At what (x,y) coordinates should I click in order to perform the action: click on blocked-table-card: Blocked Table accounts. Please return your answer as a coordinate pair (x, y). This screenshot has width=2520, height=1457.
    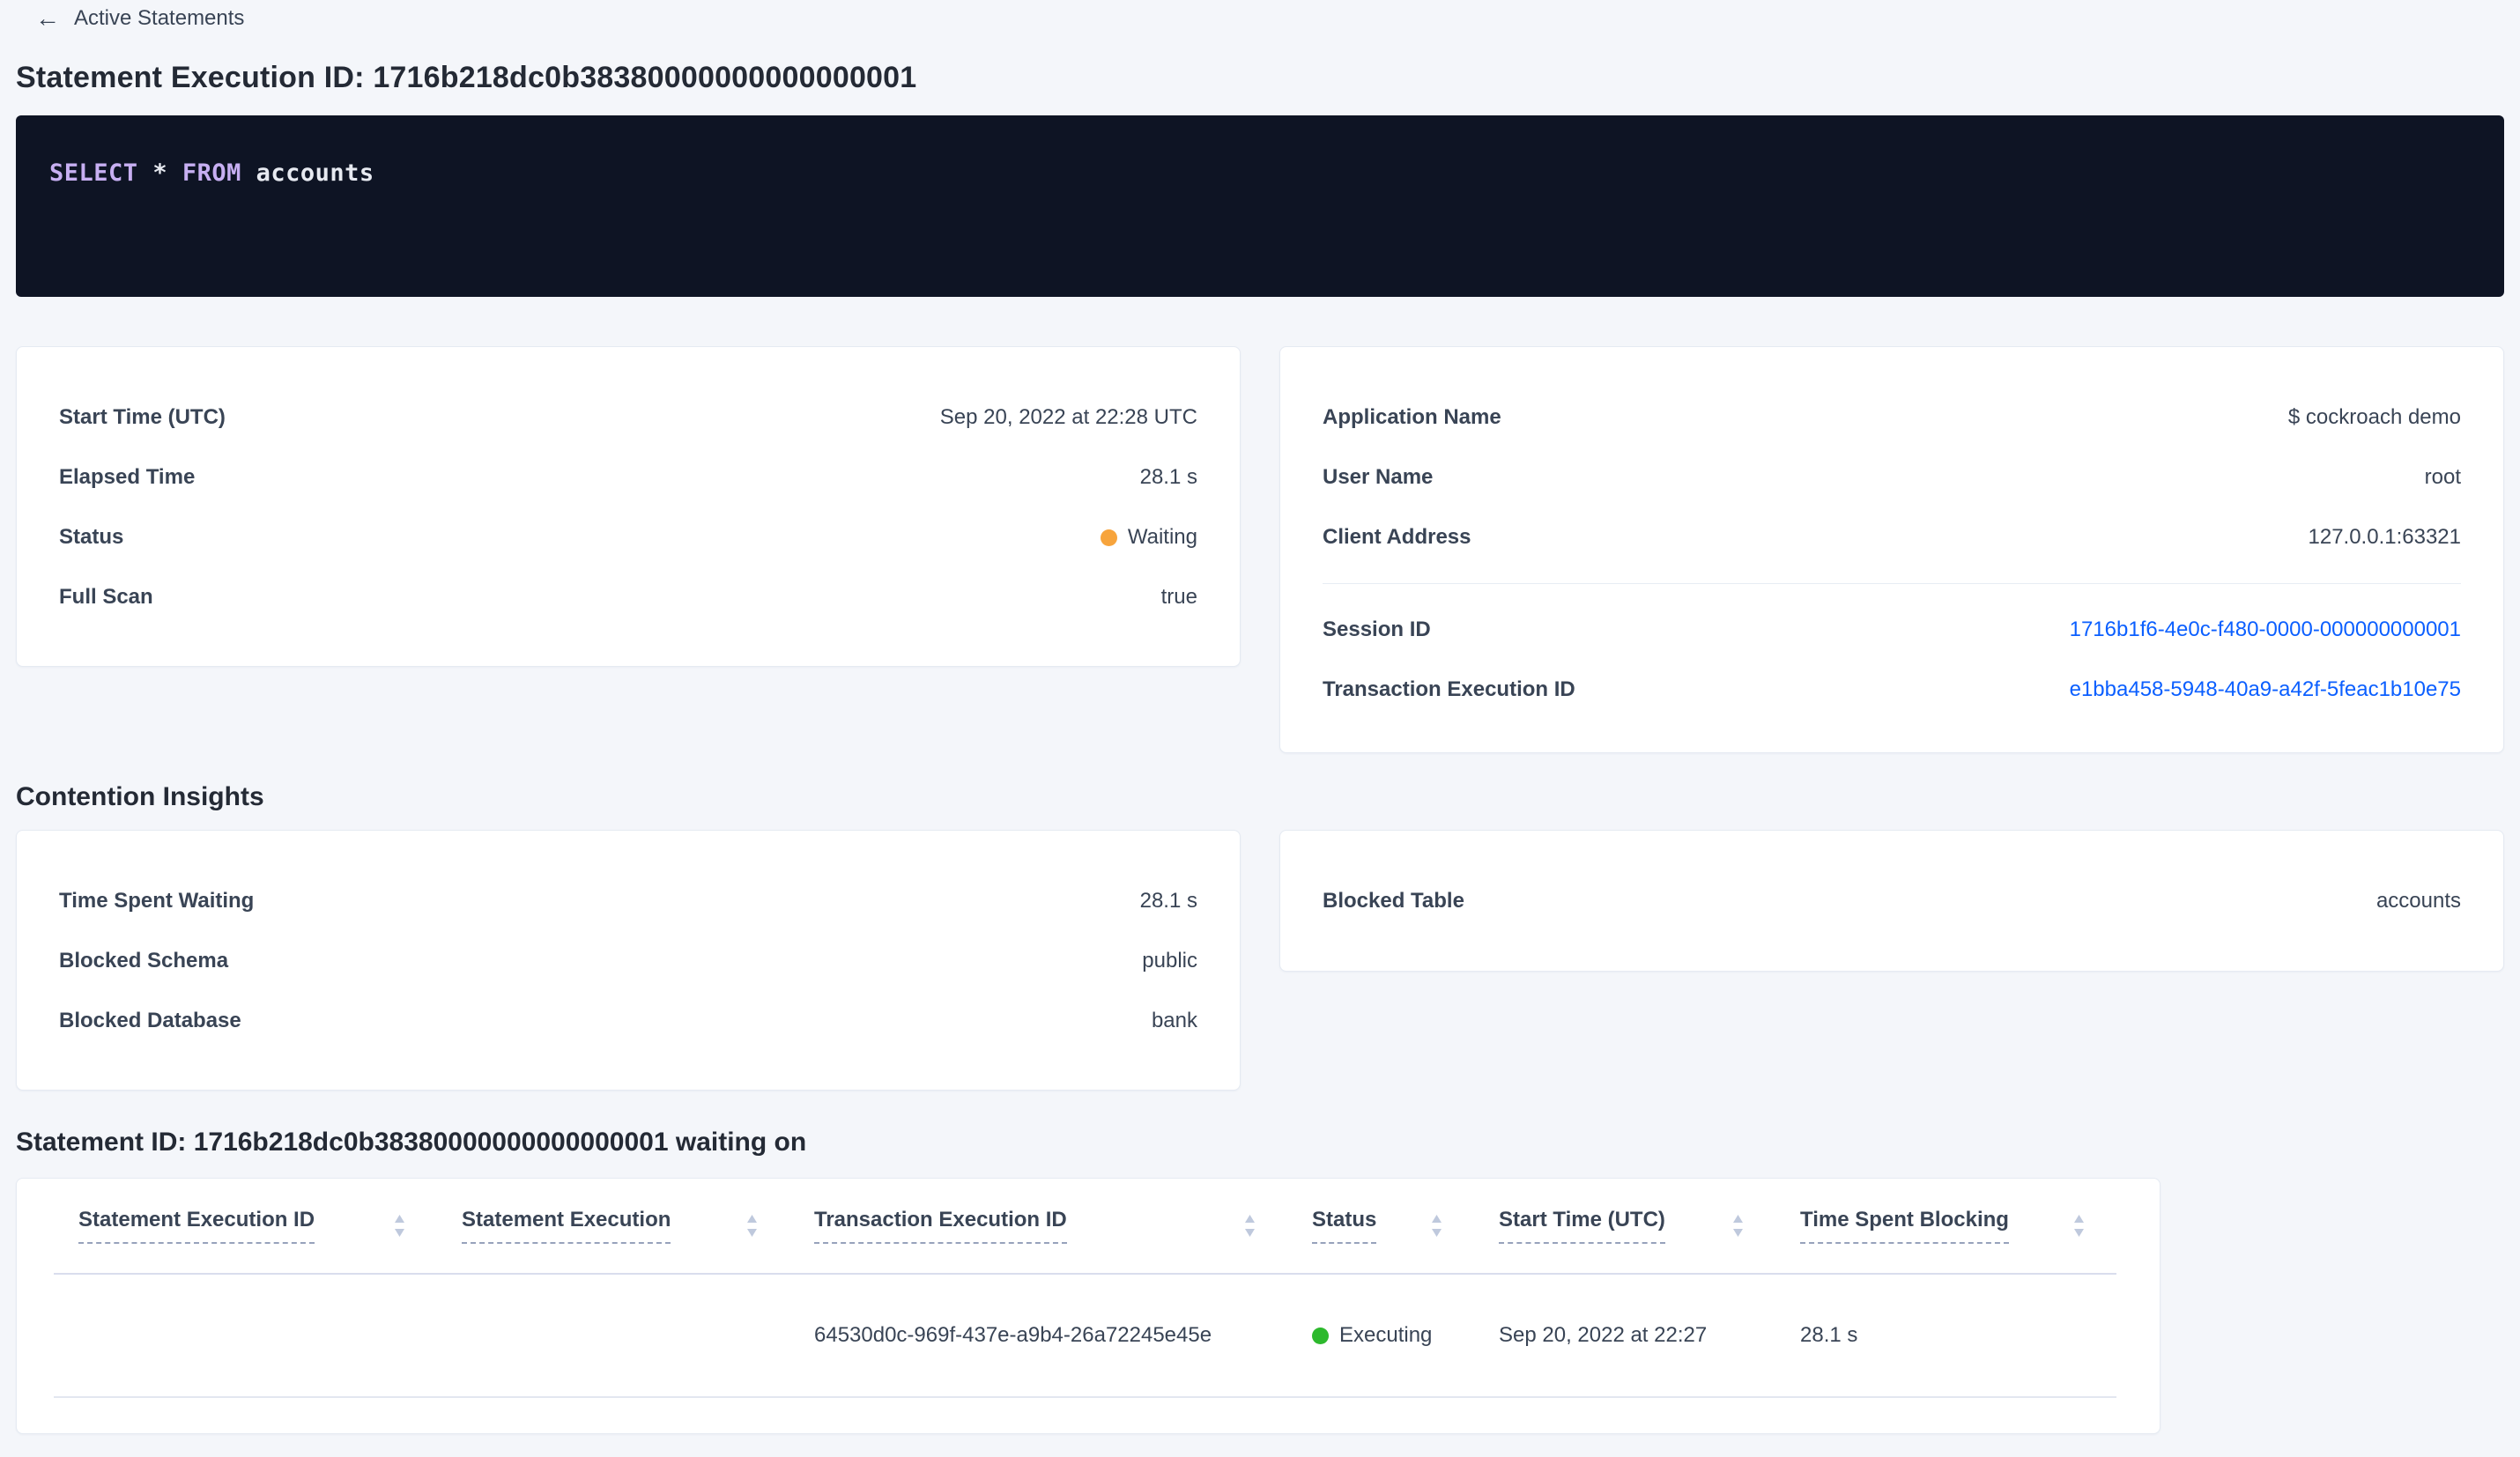
    Looking at the image, I should click on (1891, 901).